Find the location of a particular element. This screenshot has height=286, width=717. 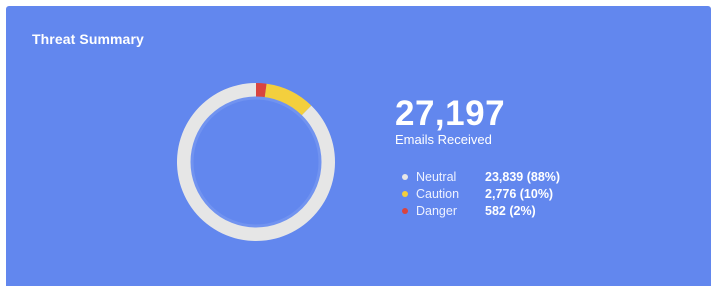

legend-value-caution: 2,776 (10%) is located at coordinates (519, 193).